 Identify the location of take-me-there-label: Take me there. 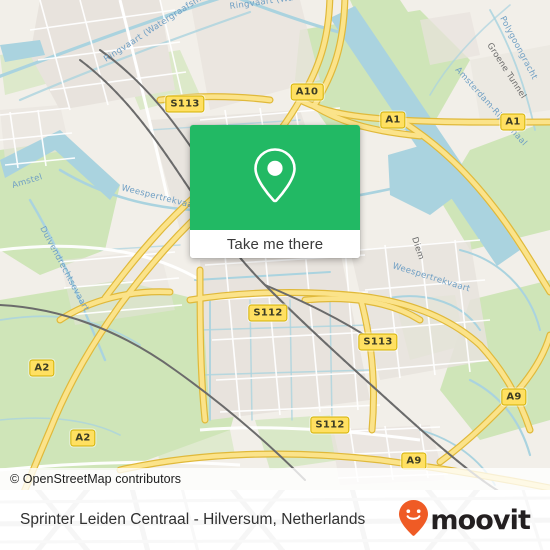
(275, 244).